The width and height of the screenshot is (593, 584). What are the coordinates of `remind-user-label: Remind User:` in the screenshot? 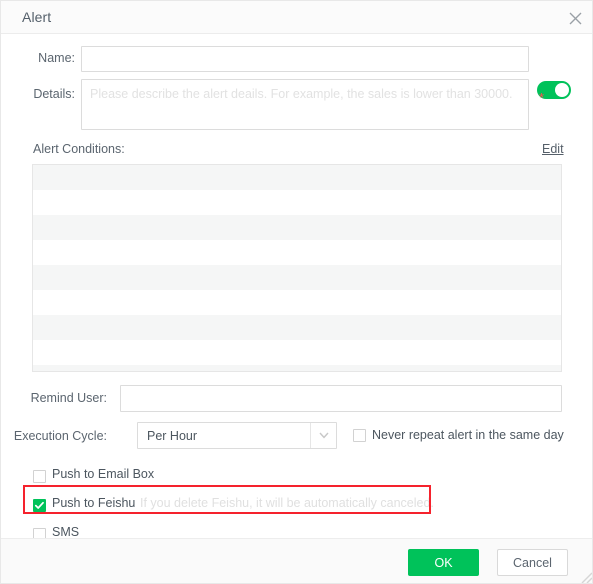 It's located at (68, 398).